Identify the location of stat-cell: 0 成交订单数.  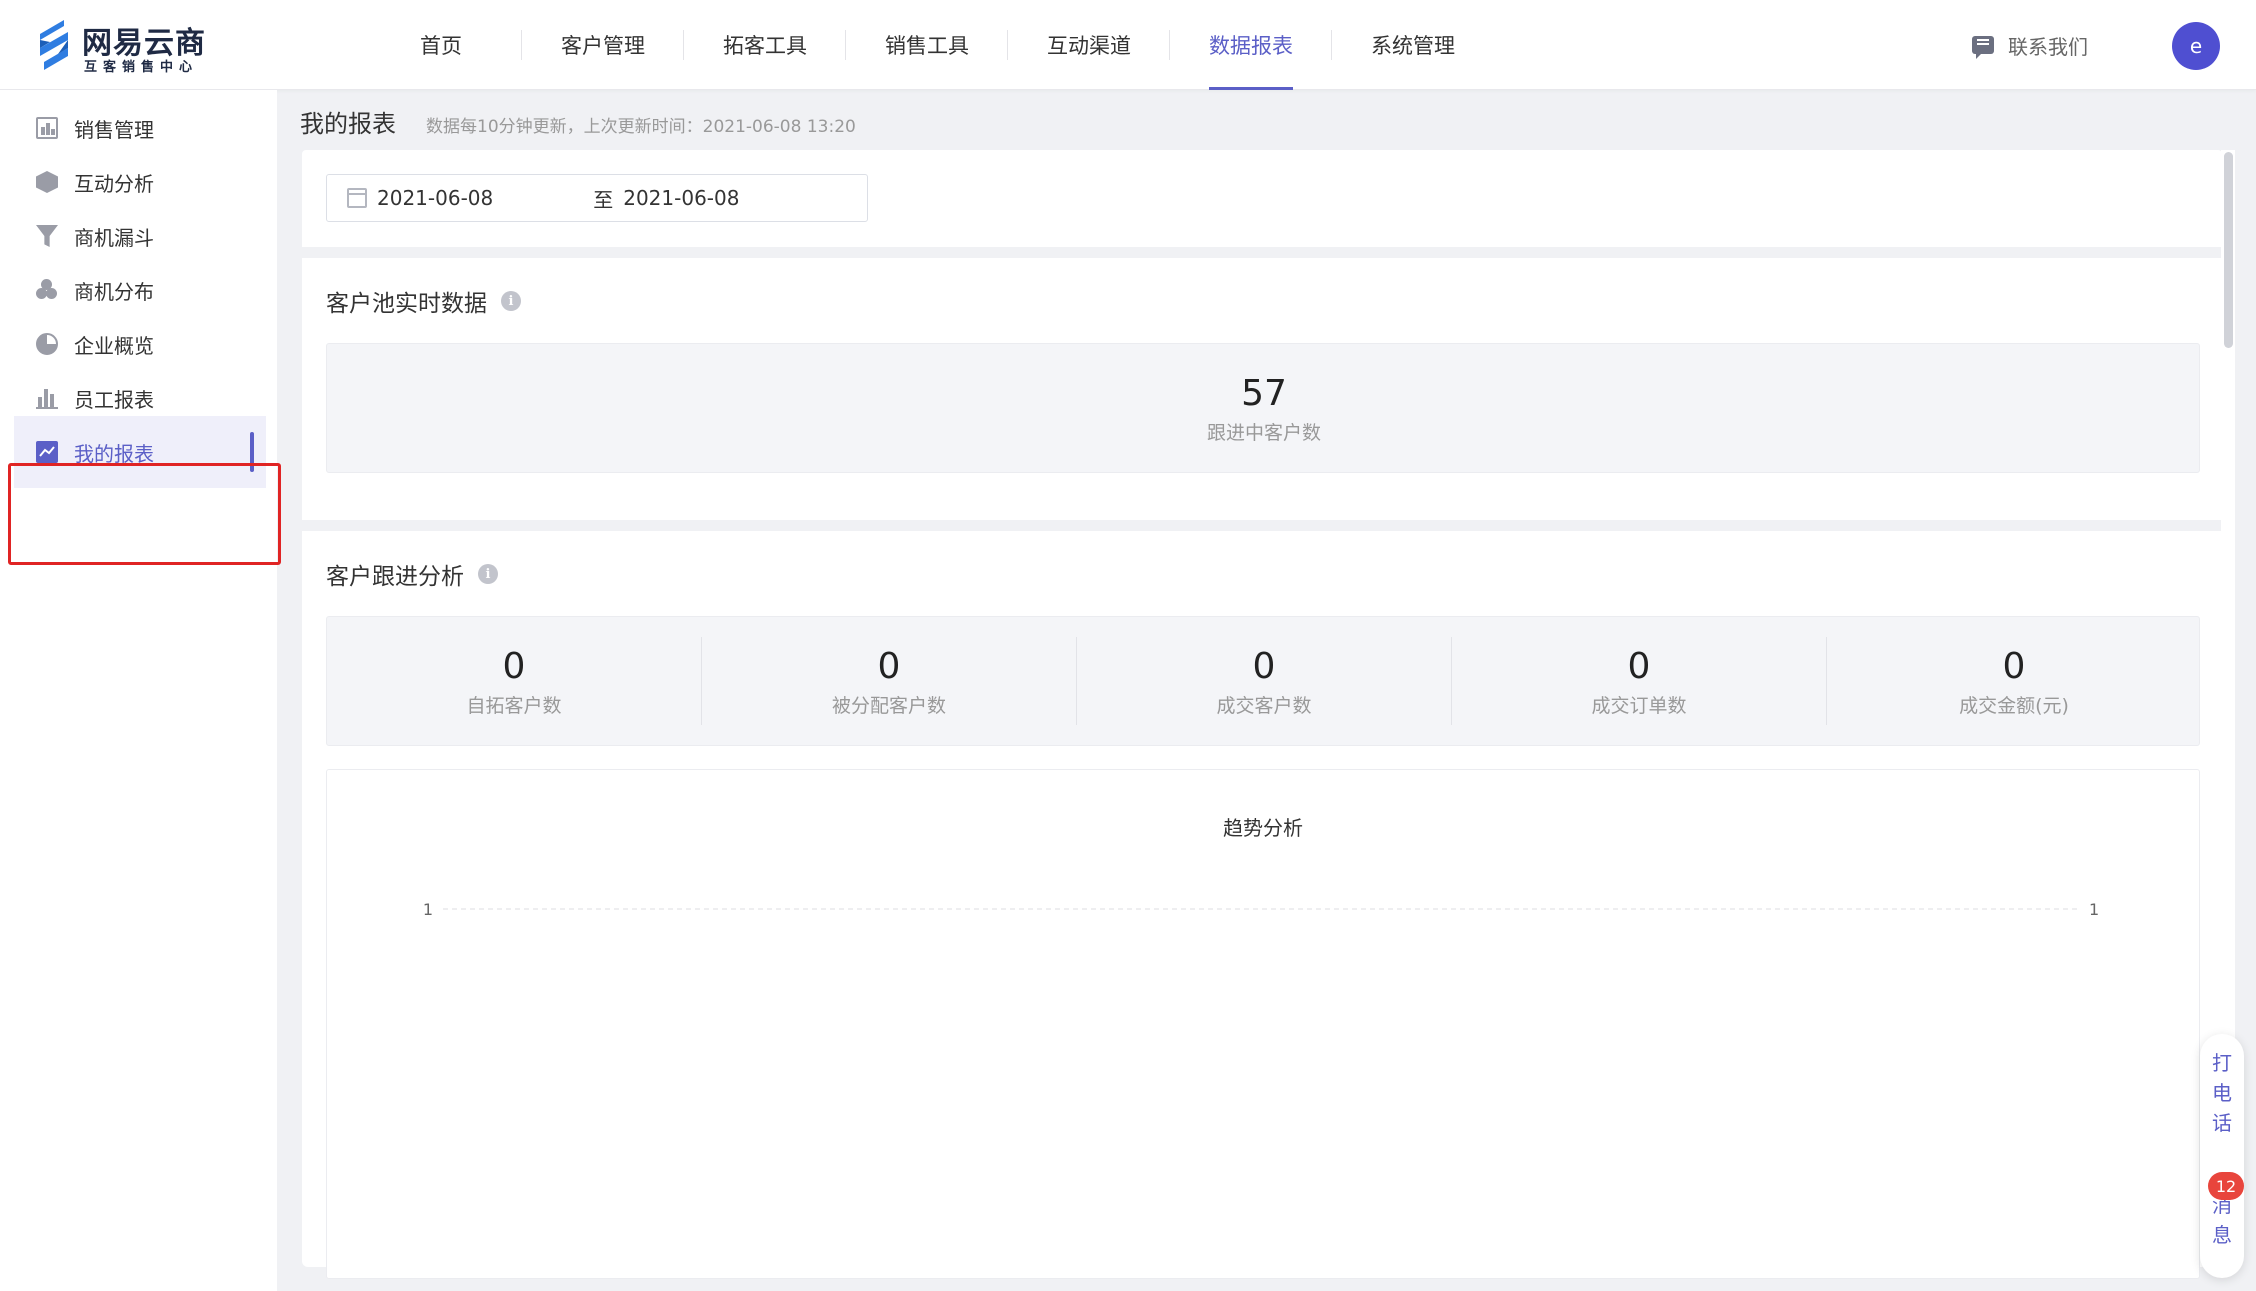
(1639, 681).